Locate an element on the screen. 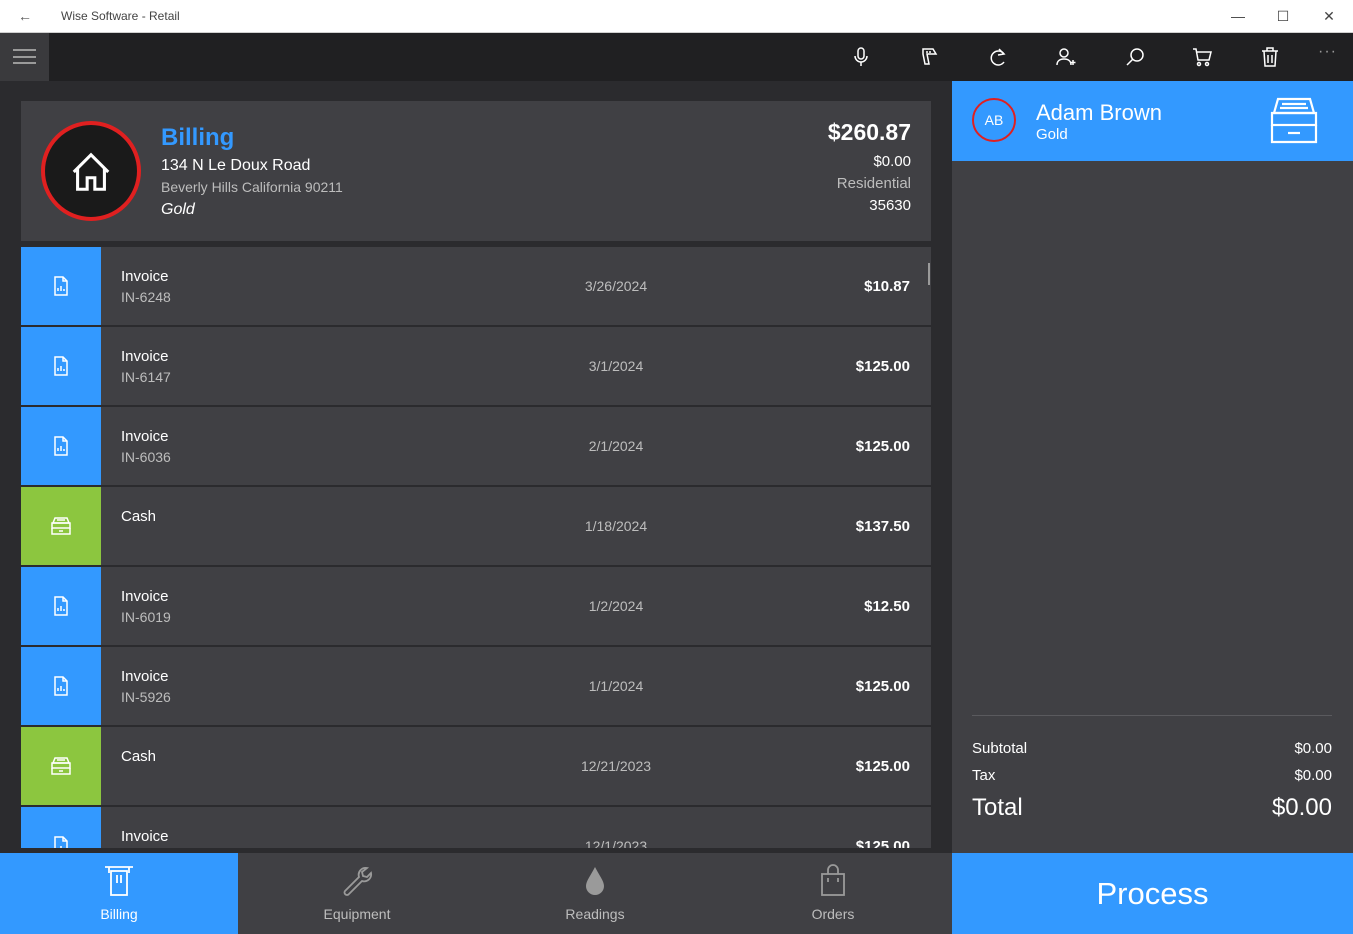  hamburger-icon is located at coordinates (24, 56).